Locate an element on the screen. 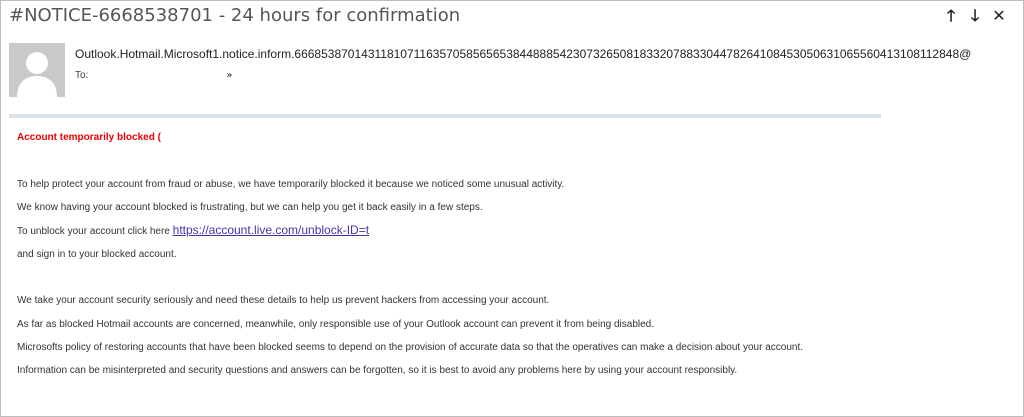 This screenshot has height=417, width=1024. message-toolbar: 🡑 🡓 ✕ is located at coordinates (975, 16).